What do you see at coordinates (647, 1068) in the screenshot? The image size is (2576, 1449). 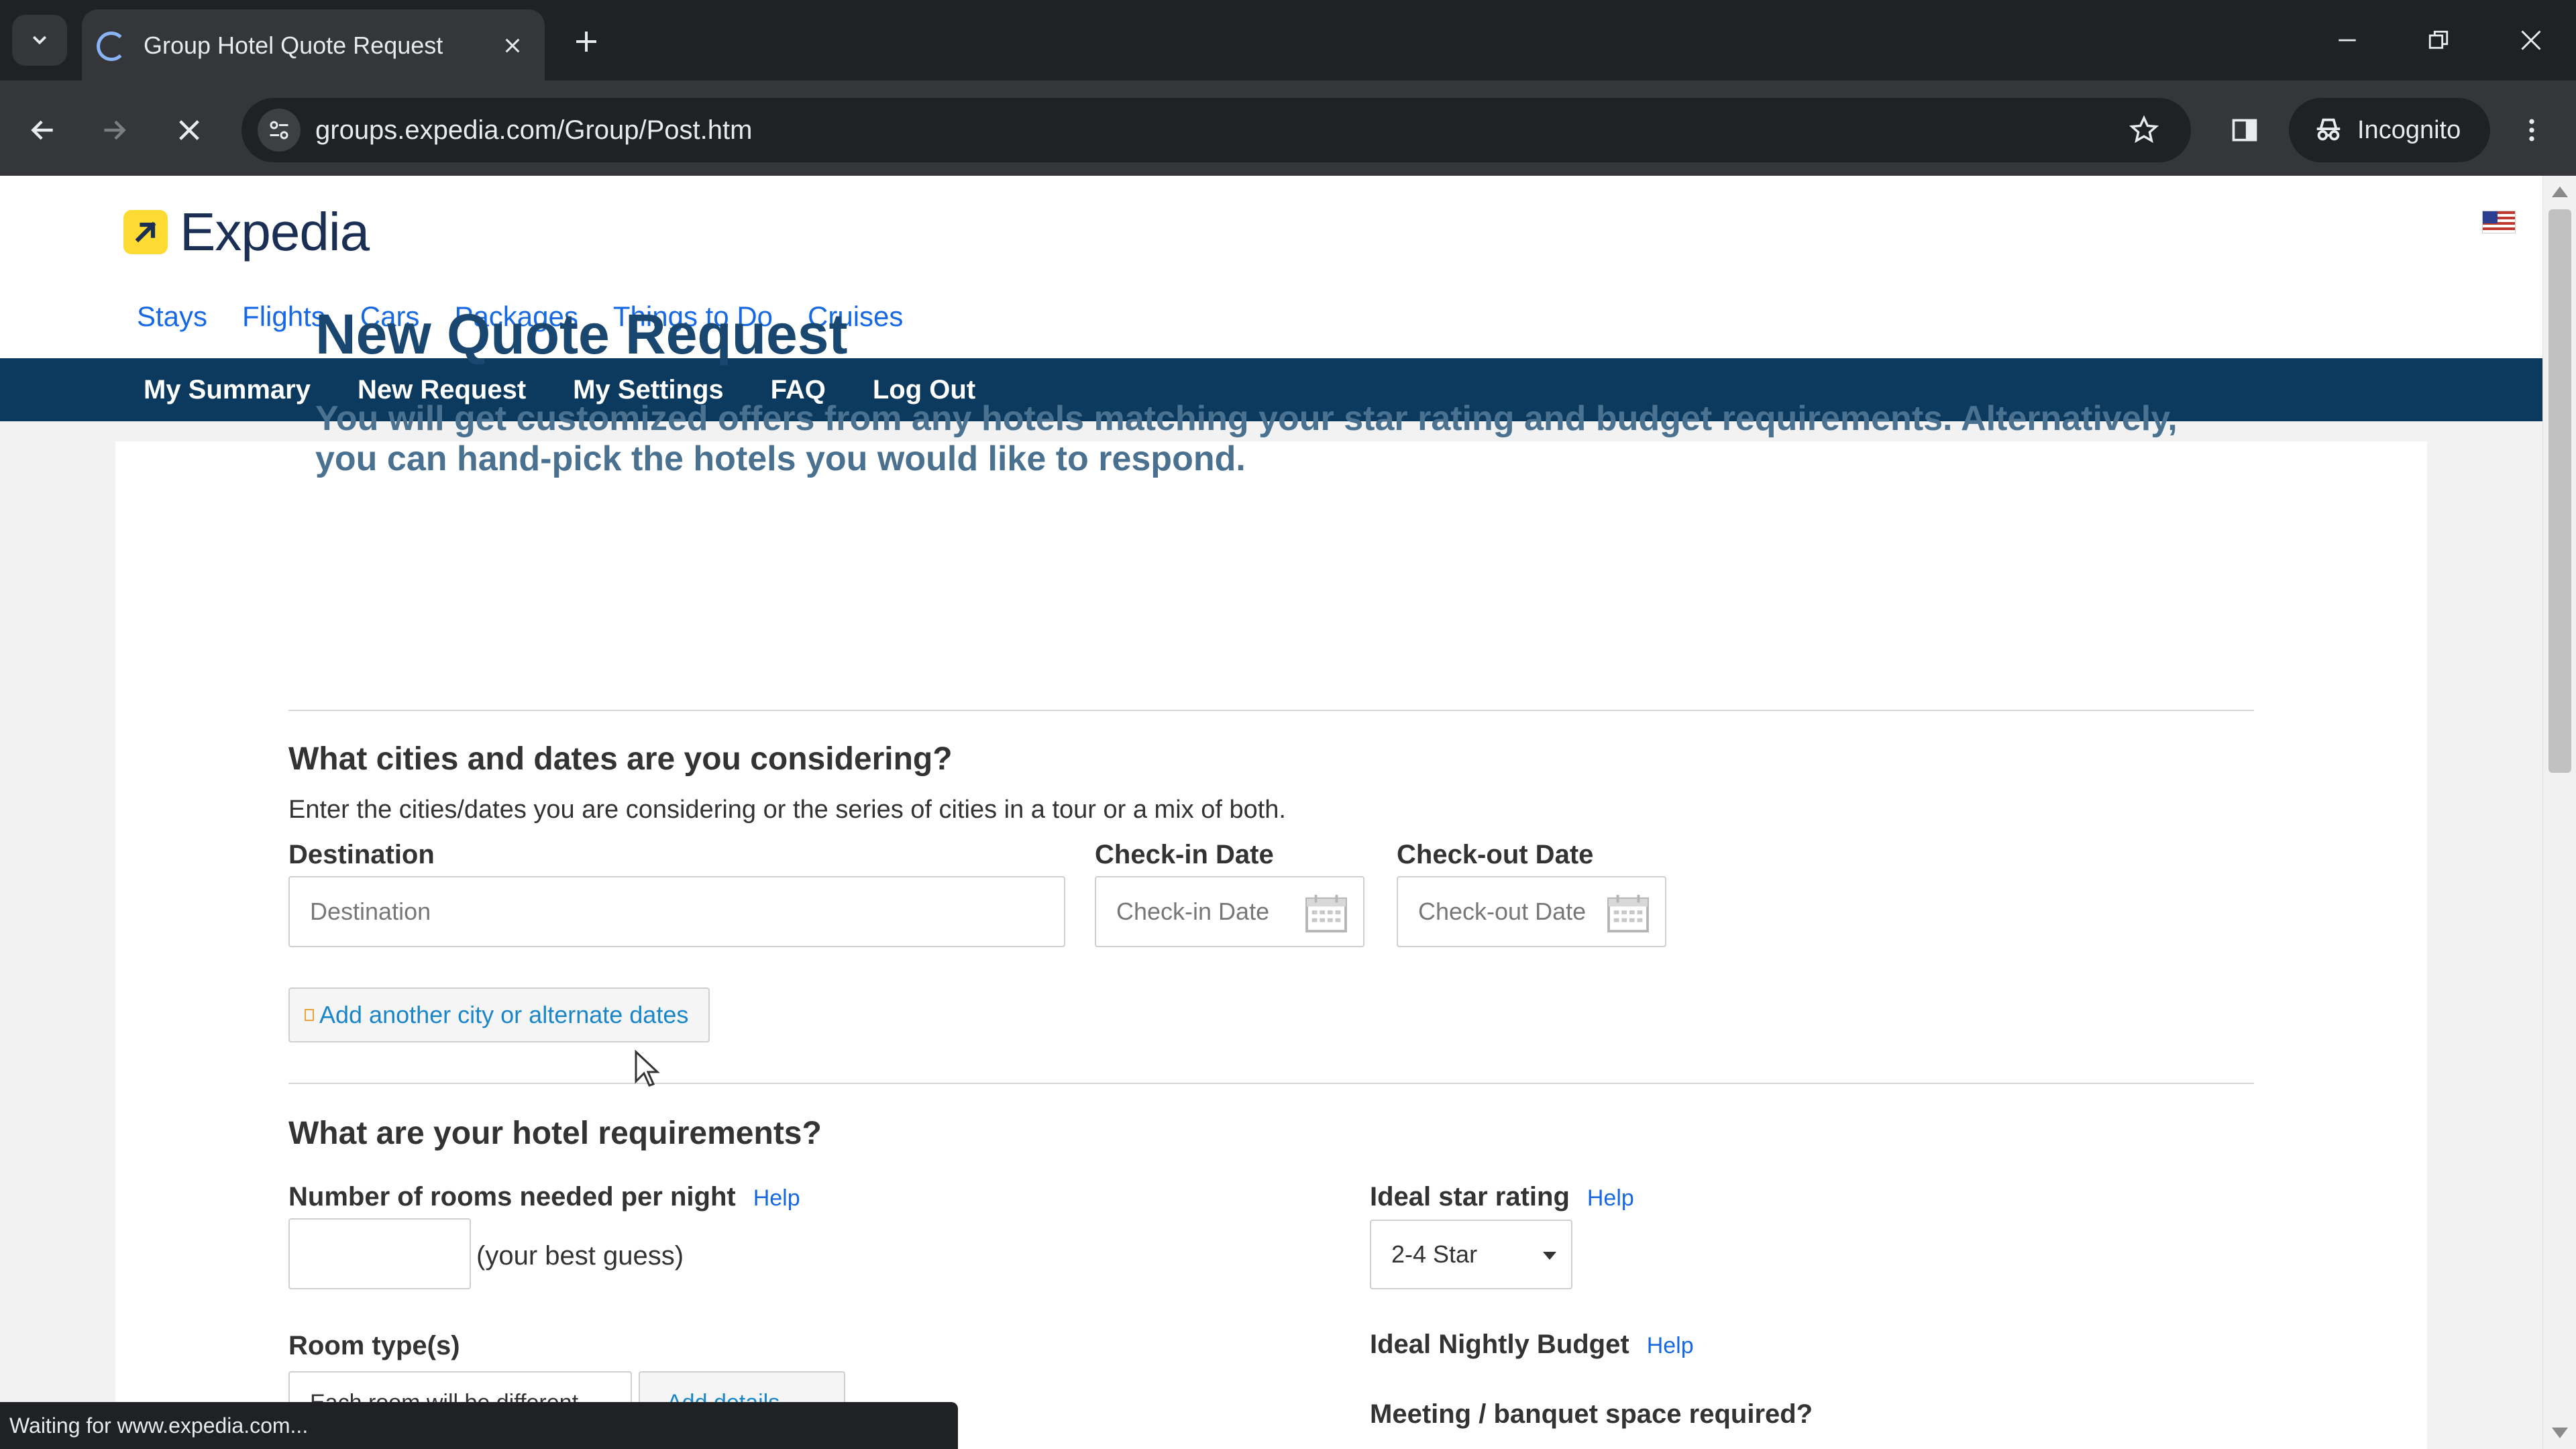 I see `mouse-cursor-icon` at bounding box center [647, 1068].